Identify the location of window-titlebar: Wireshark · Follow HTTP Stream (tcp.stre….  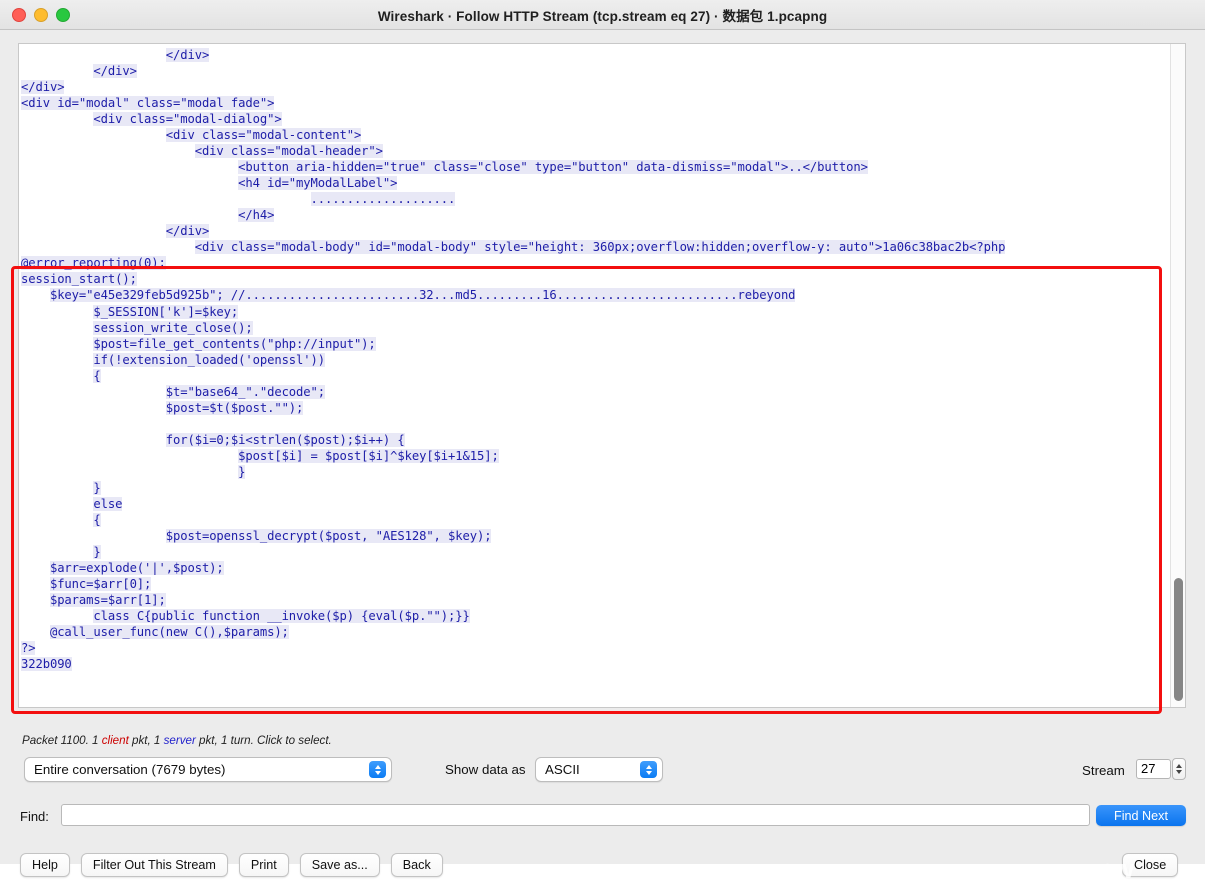
(602, 15).